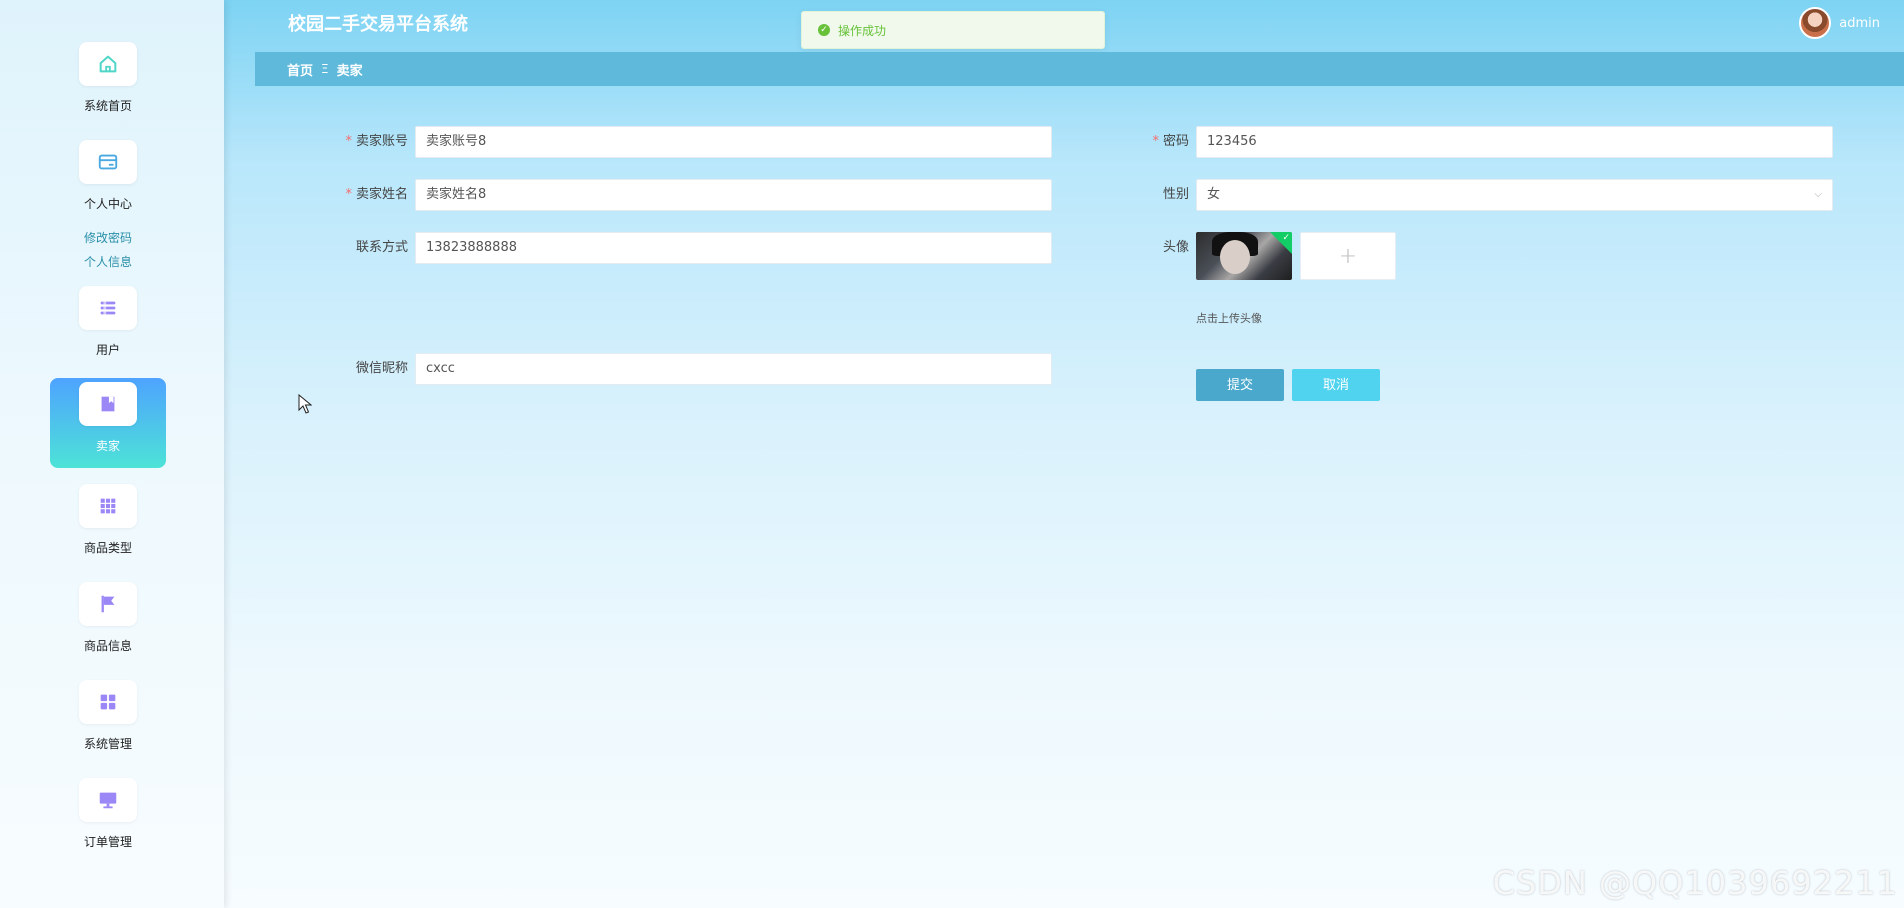 The height and width of the screenshot is (908, 1904). I want to click on watermark: CSDN @QQ1039692211, so click(1695, 883).